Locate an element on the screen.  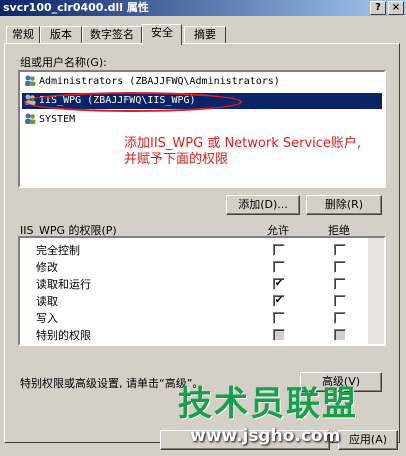
permission-name: 写入 is located at coordinates (47, 318).